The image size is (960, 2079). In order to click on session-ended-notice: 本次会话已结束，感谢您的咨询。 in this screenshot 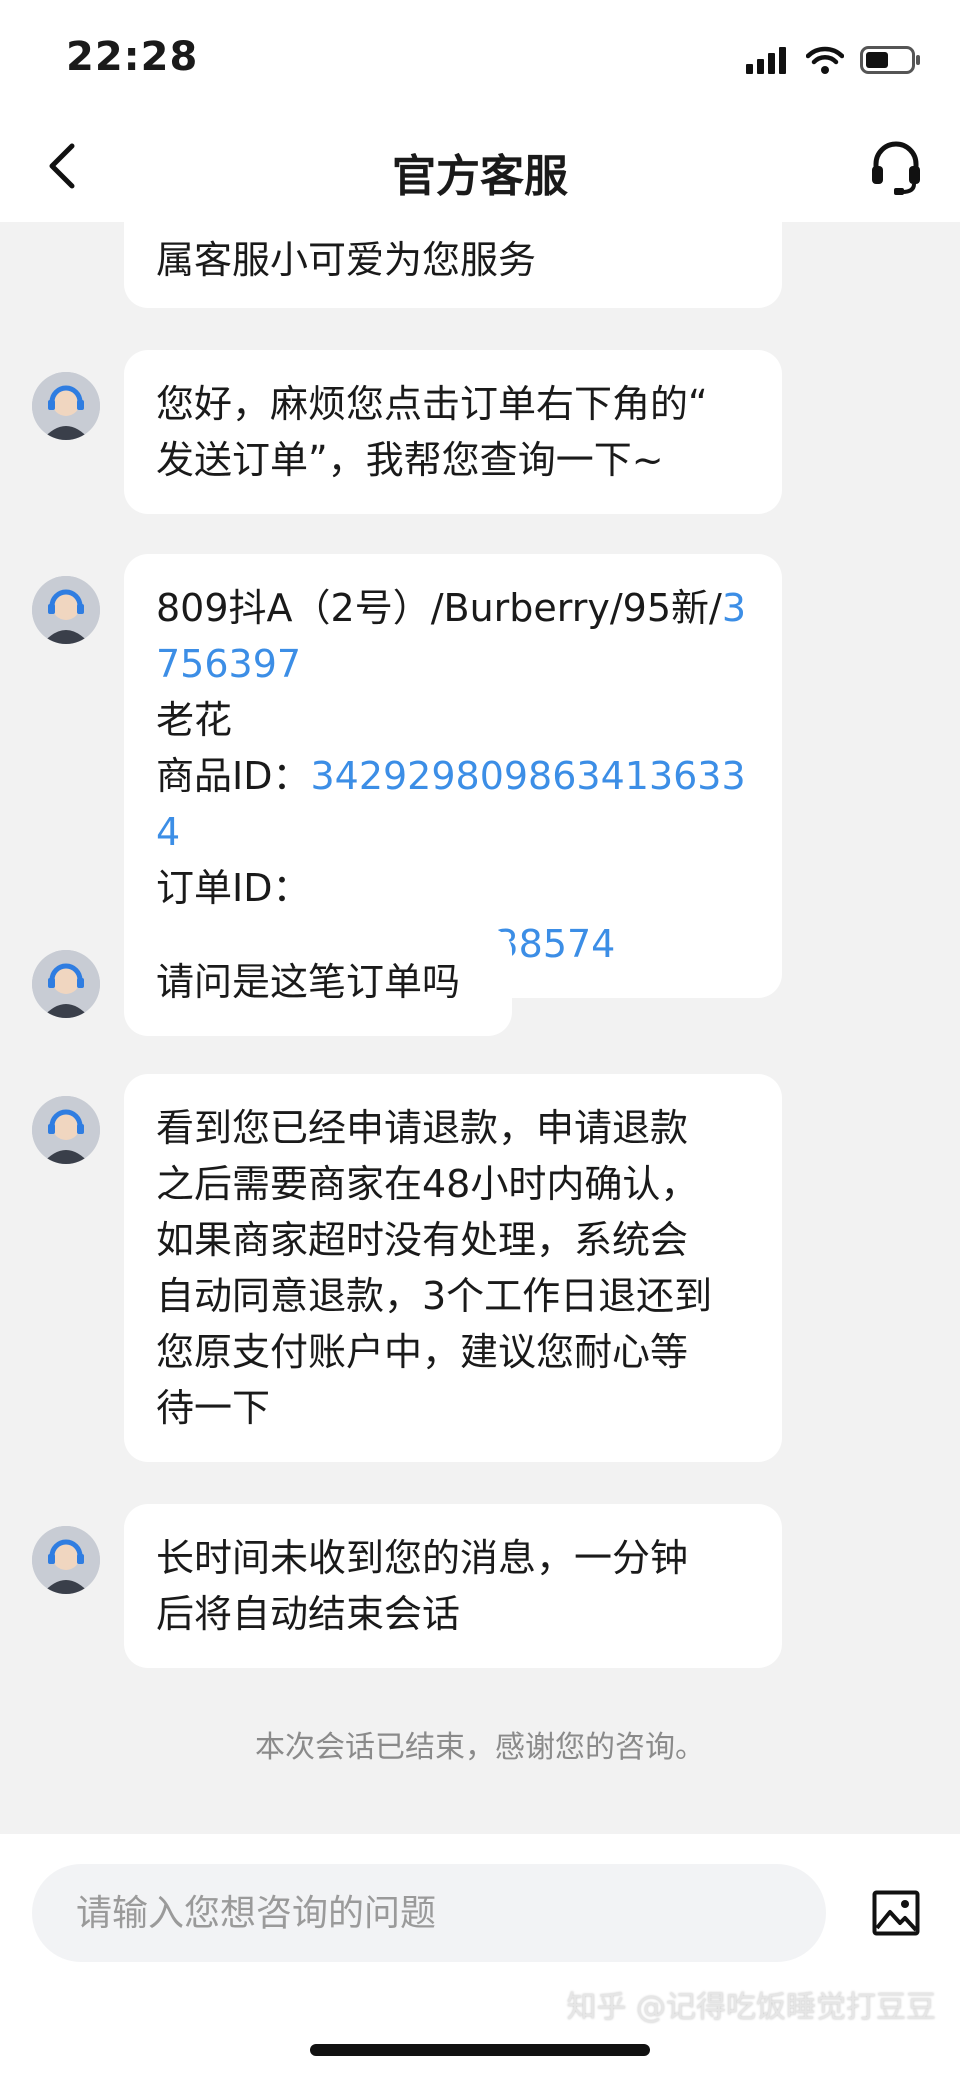, I will do `click(480, 1747)`.